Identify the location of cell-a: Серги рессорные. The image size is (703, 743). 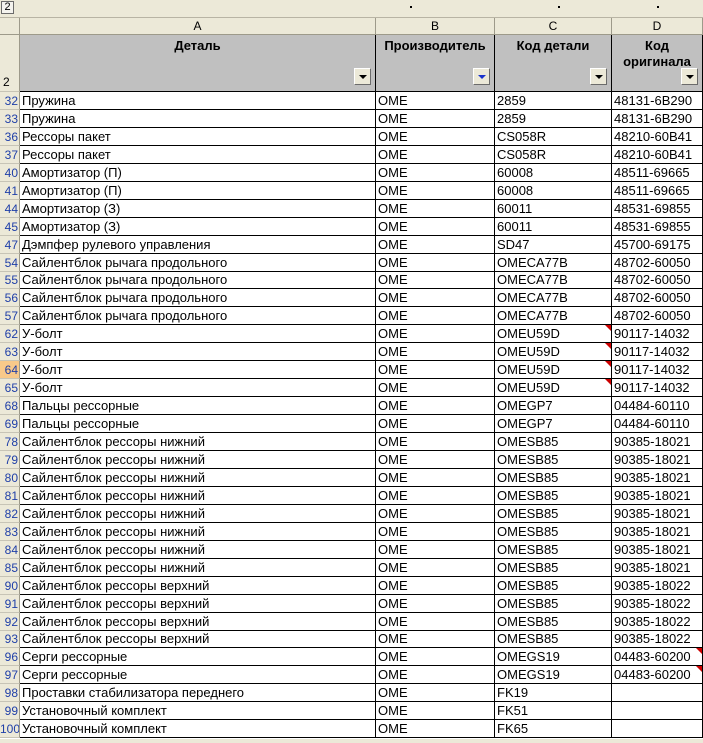
(198, 657).